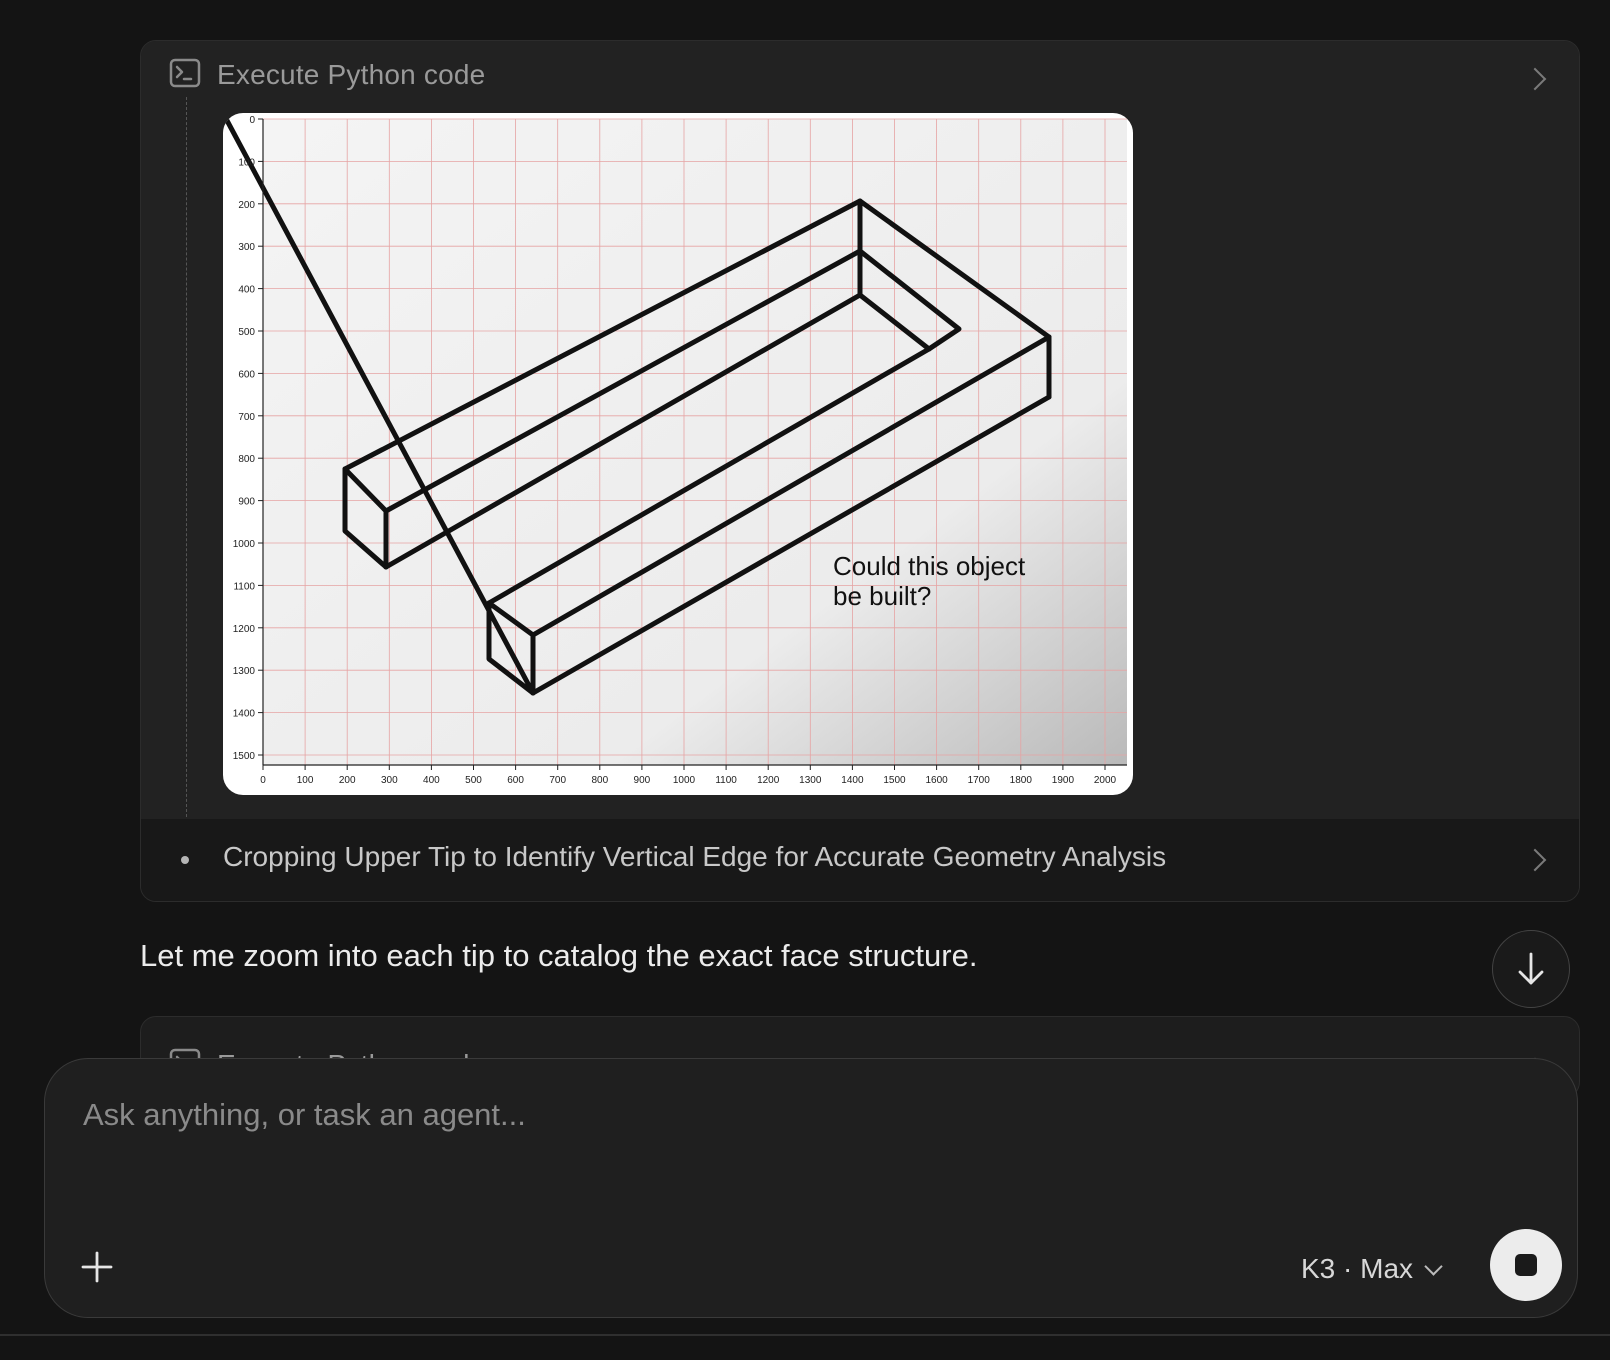 Image resolution: width=1610 pixels, height=1360 pixels. Describe the element at coordinates (1063, 780) in the screenshot. I see `x-tick-label: 1900` at that location.